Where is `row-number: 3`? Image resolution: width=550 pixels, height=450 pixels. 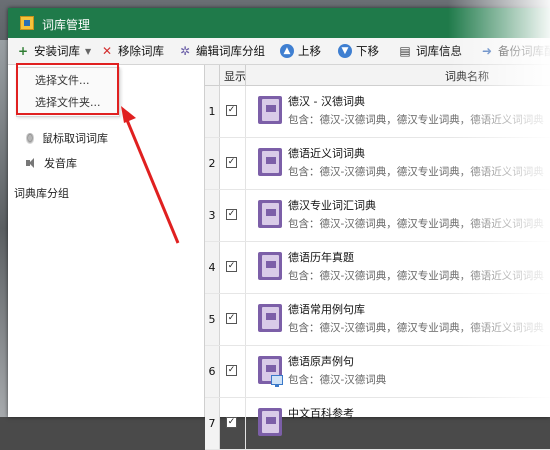
row-number: 3 is located at coordinates (212, 215).